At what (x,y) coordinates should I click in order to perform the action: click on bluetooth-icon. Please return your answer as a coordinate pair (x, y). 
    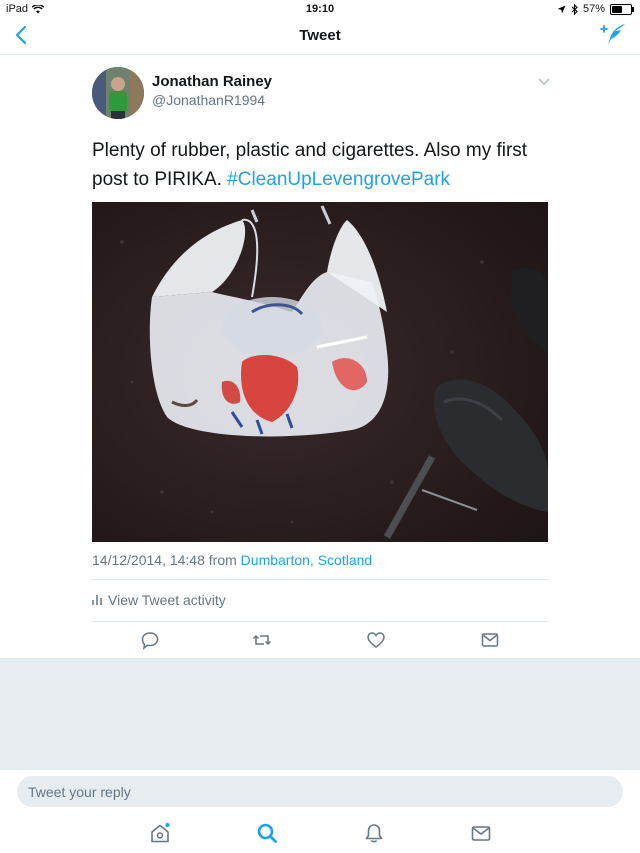
    Looking at the image, I should click on (574, 9).